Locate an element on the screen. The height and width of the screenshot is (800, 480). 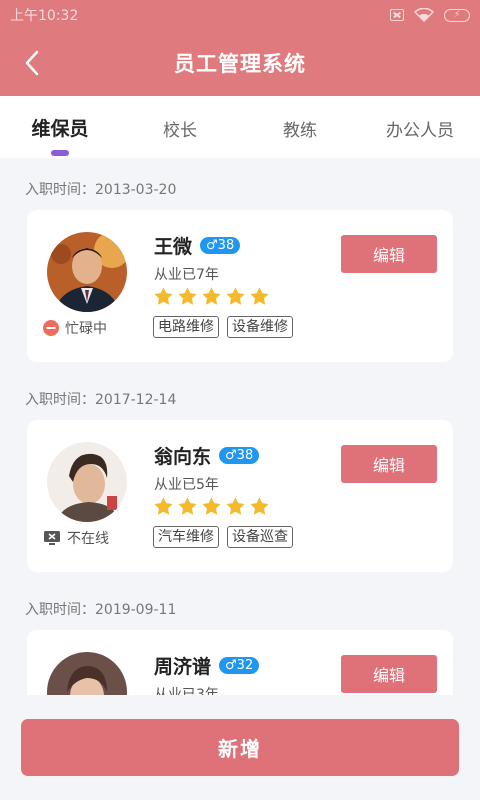
status-indicator: 不在线 is located at coordinates (76, 538).